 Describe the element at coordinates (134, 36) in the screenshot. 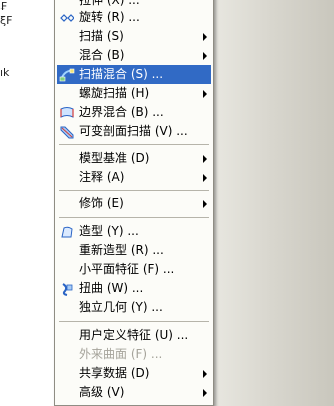

I see `menu-item-sweep: 扫描 (S)` at that location.